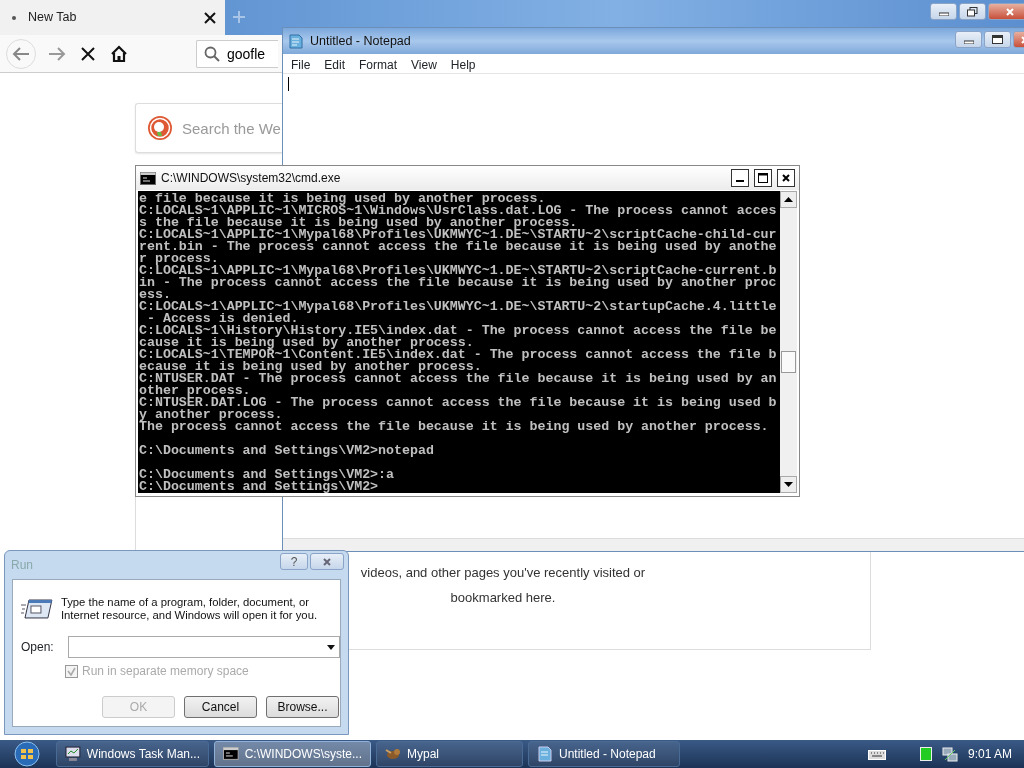  What do you see at coordinates (458, 247) in the screenshot?
I see `console-line: rent.bin - The process cannot access the file because it is being used by anothe` at bounding box center [458, 247].